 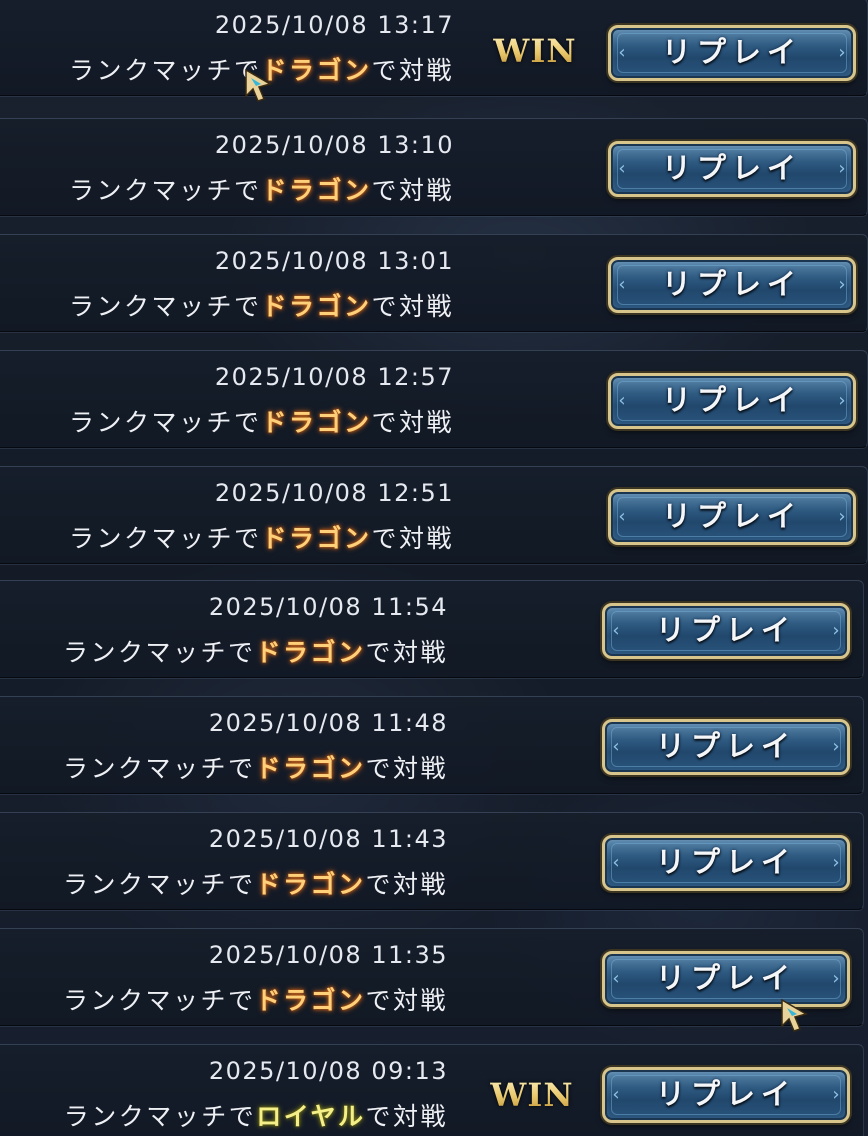 What do you see at coordinates (328, 1071) in the screenshot?
I see `match-datetime: 2025/10/08 09:13` at bounding box center [328, 1071].